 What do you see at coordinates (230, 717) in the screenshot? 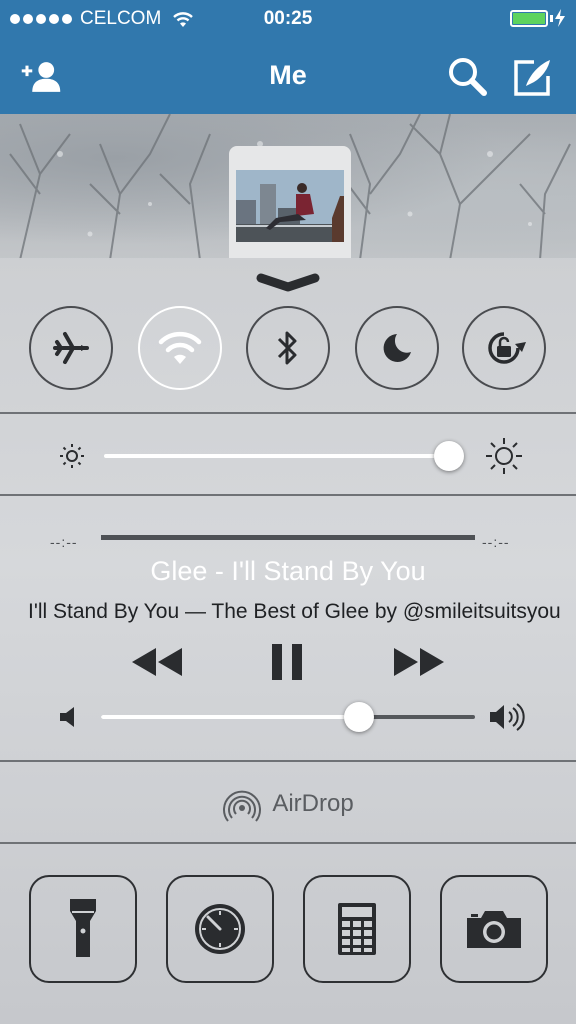
I see `volume-slider-fill` at bounding box center [230, 717].